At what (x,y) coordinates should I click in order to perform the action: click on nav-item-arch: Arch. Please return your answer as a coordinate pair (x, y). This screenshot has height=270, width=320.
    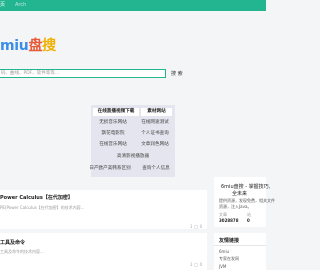
    Looking at the image, I should click on (20, 5).